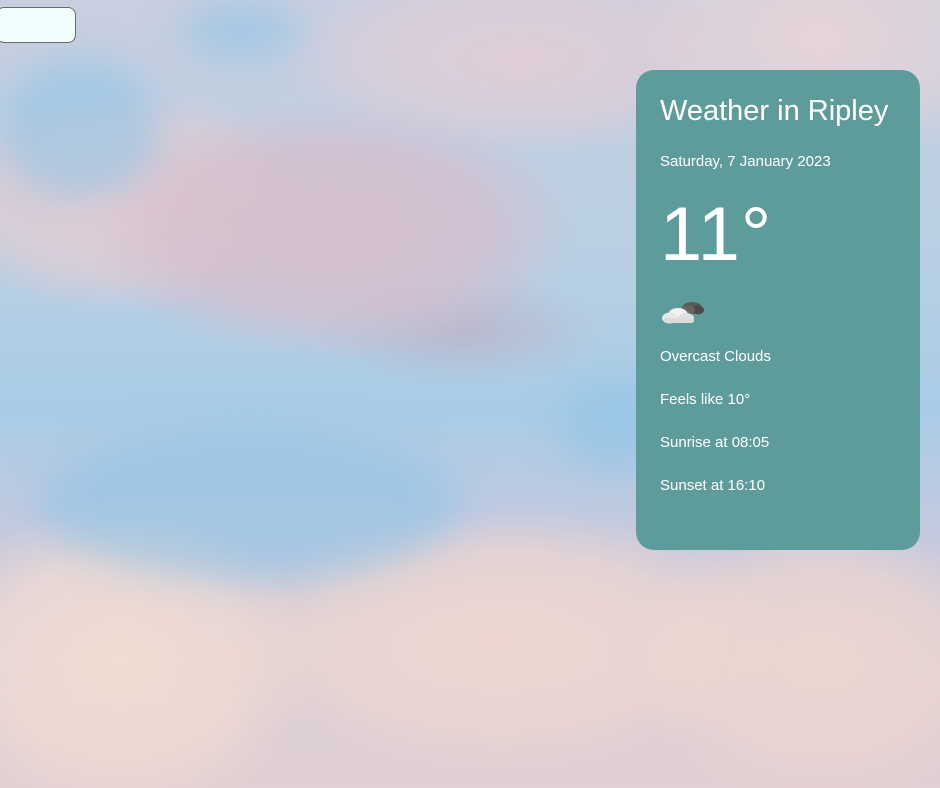  What do you see at coordinates (683, 313) in the screenshot?
I see `overcast-cloud-icon` at bounding box center [683, 313].